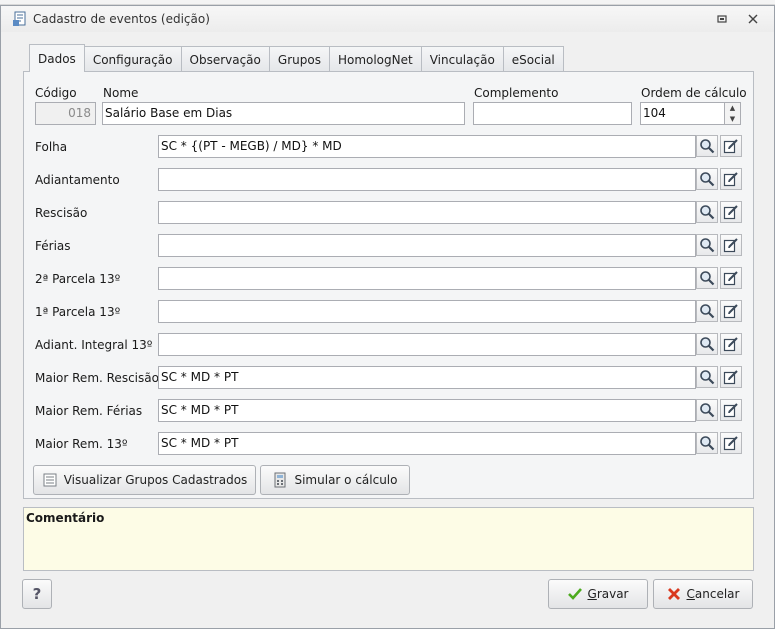 Image resolution: width=775 pixels, height=629 pixels. I want to click on close-icon, so click(753, 19).